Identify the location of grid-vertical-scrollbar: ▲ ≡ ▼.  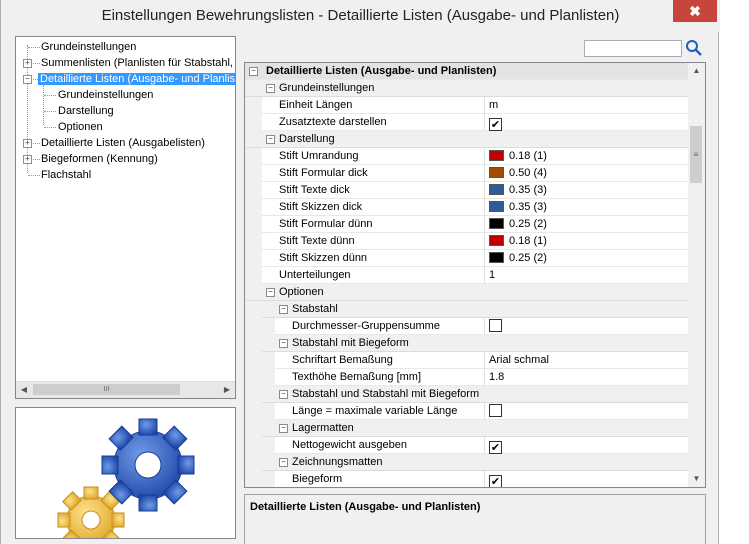
(696, 275).